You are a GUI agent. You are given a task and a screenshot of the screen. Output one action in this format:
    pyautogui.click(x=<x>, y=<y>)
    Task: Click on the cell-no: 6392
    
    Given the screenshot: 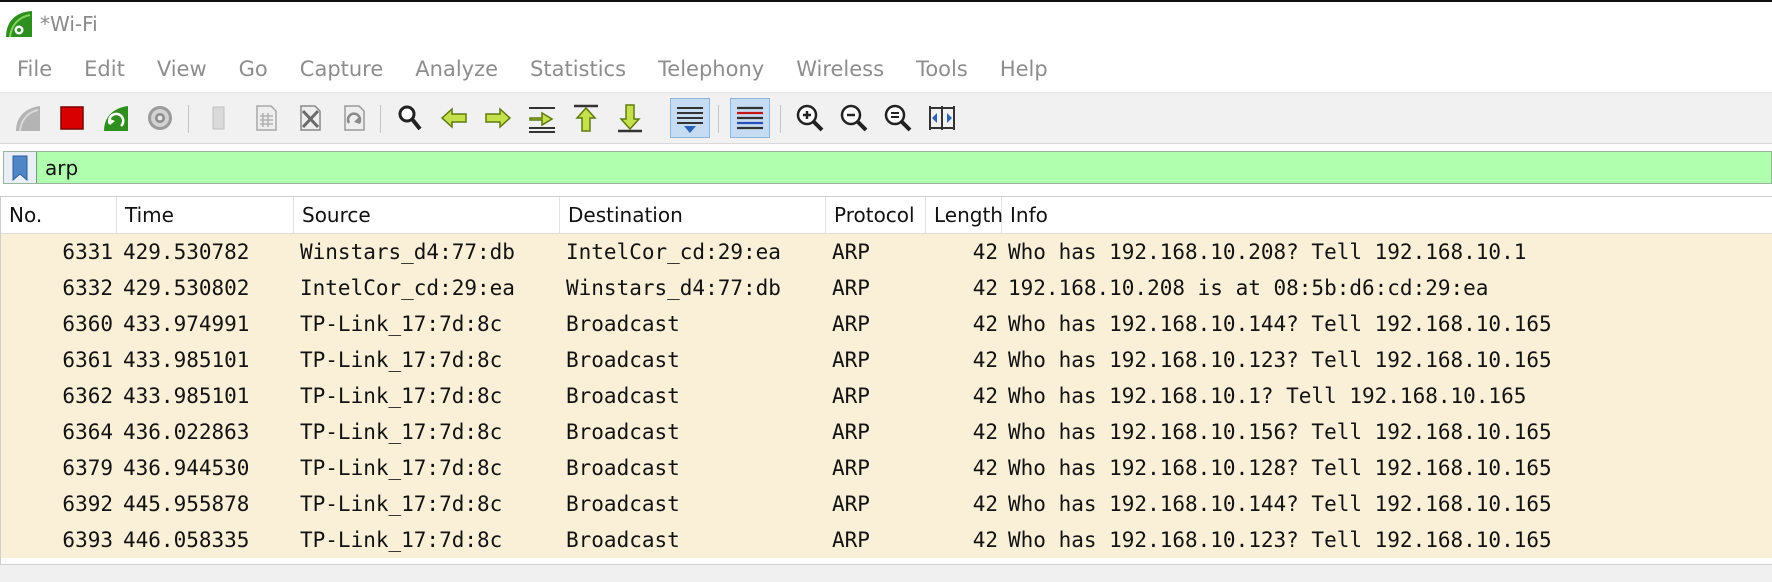 What is the action you would take?
    pyautogui.click(x=87, y=504)
    